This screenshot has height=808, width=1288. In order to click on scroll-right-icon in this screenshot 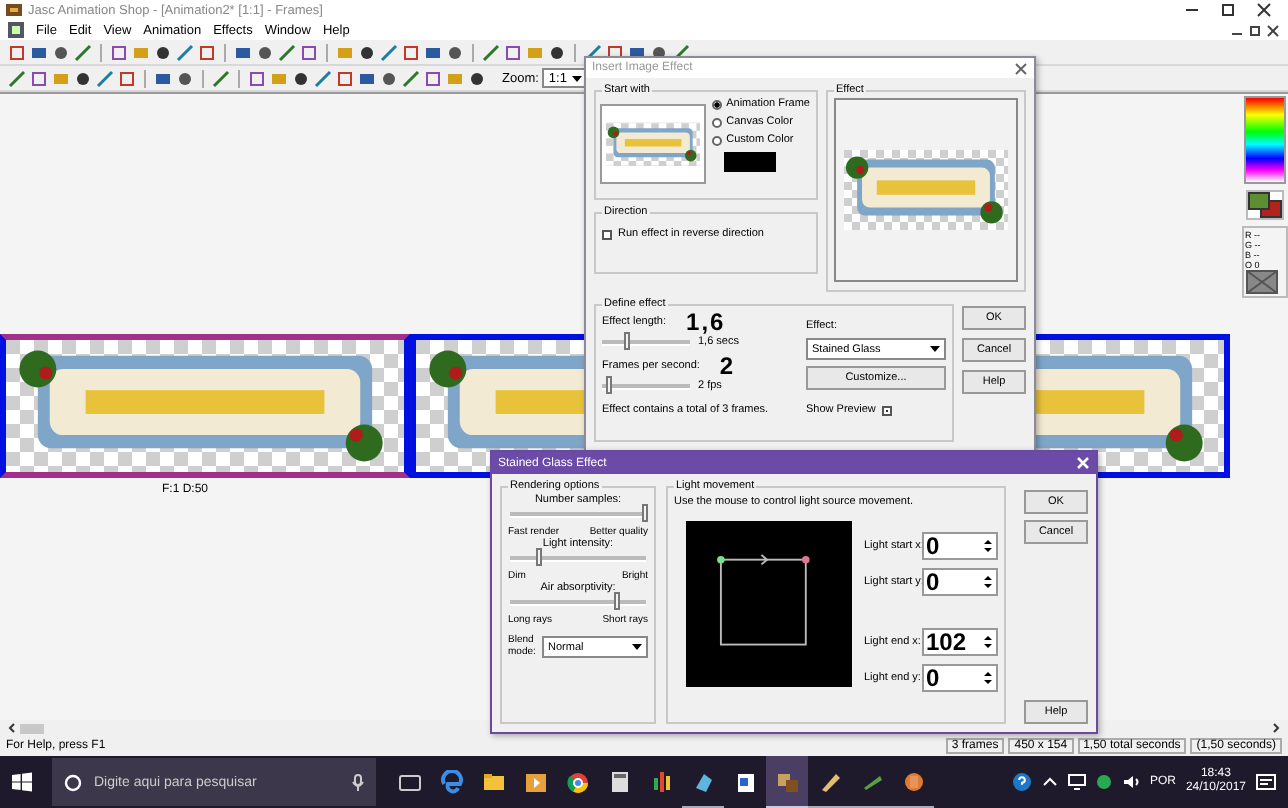, I will do `click(1276, 728)`.